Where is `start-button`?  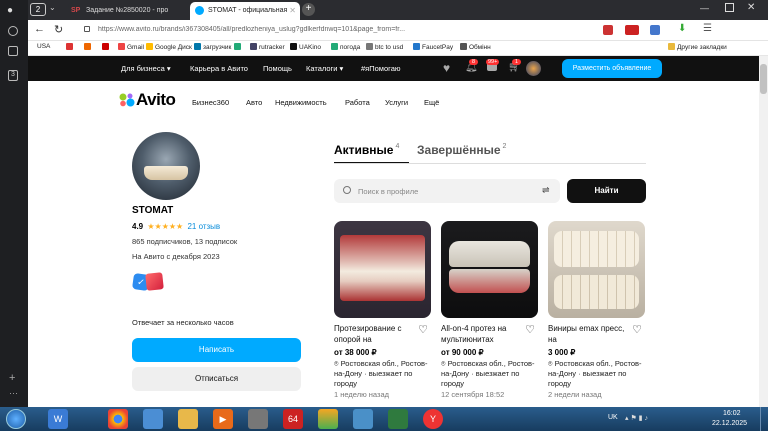 start-button is located at coordinates (16, 419).